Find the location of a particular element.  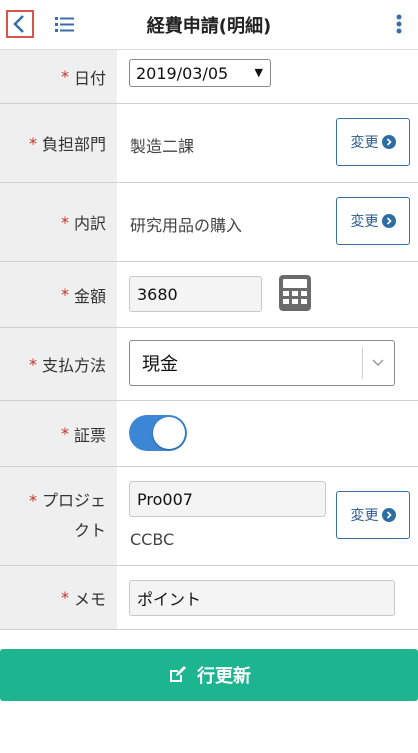

page-title: 経費申請(明細) is located at coordinates (209, 26).